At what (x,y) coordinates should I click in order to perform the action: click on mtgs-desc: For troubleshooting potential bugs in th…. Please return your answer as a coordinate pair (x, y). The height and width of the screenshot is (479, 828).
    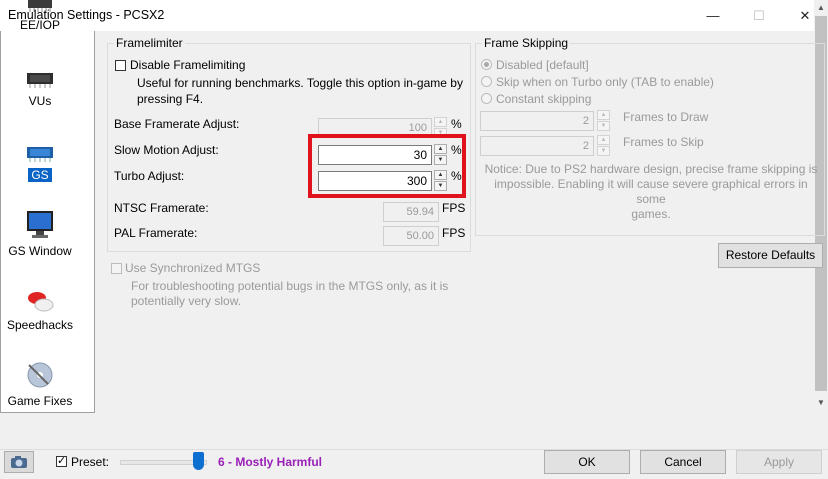
    Looking at the image, I should click on (290, 286).